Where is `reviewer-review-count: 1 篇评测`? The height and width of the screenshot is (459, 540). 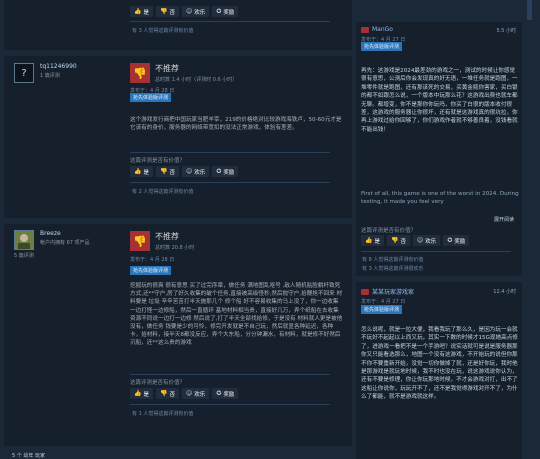
reviewer-review-count: 1 篇评测 is located at coordinates (58, 75).